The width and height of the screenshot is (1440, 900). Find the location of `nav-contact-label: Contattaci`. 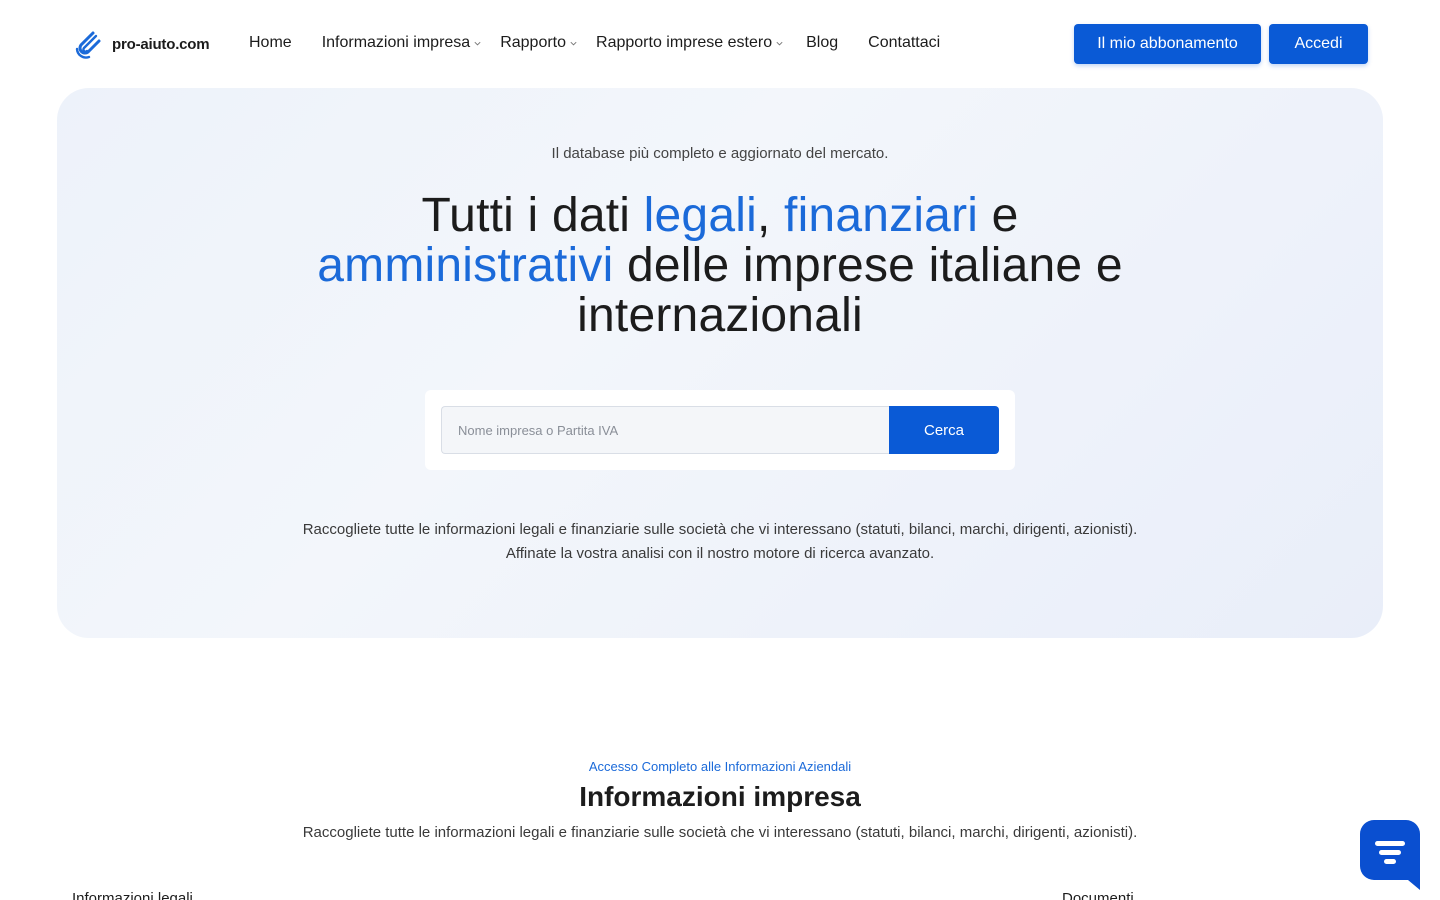

nav-contact-label: Contattaci is located at coordinates (904, 42).